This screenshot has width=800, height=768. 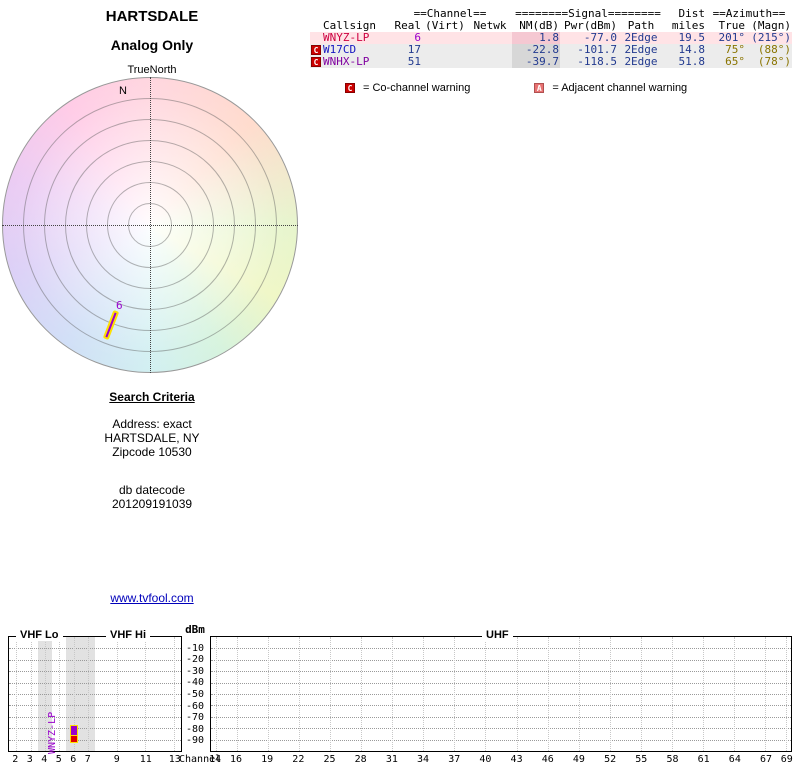 I want to click on signal-bar-tip, so click(x=73, y=739).